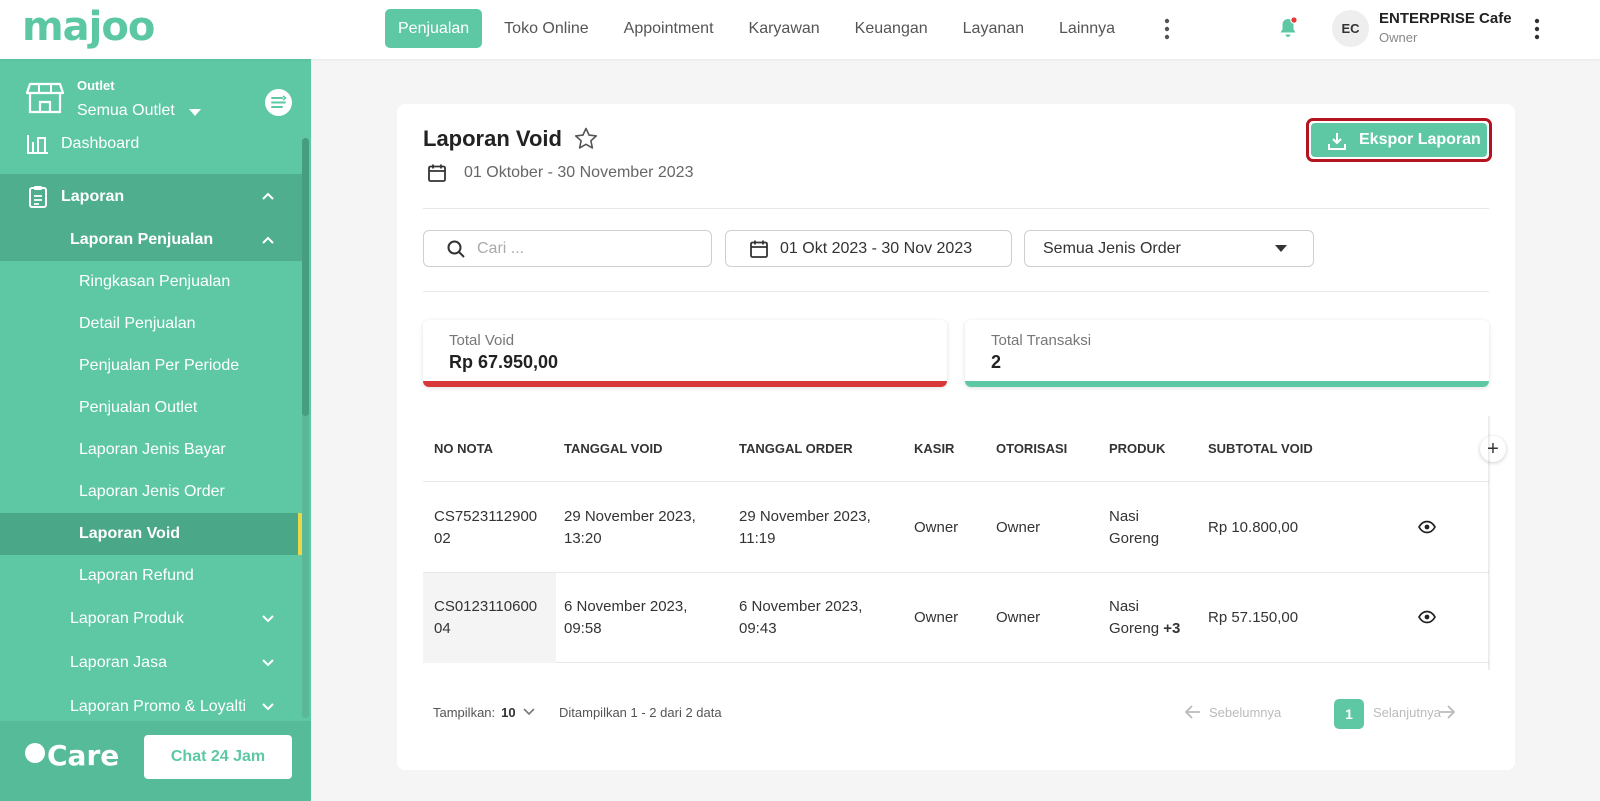  What do you see at coordinates (801, 617) in the screenshot?
I see `cell-tanggal-order: 6 November 2023, 09:43` at bounding box center [801, 617].